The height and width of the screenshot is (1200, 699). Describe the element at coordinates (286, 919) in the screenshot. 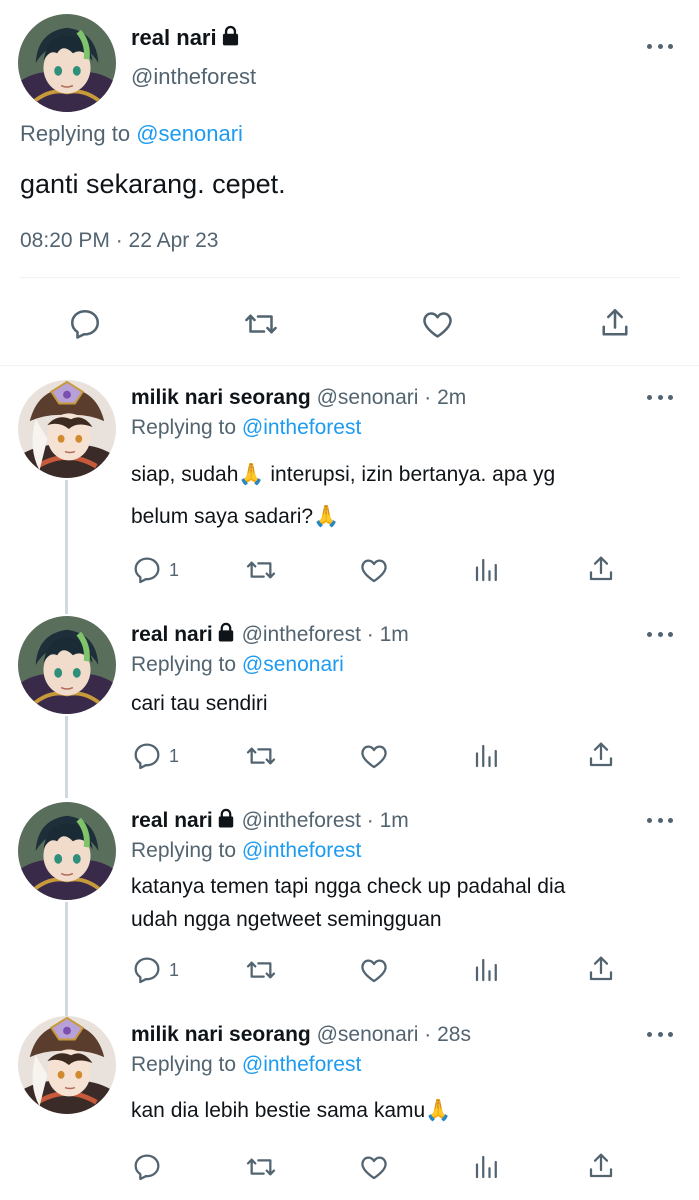

I see `tweet-text-line: udah ngga ngetweet semingguan` at that location.